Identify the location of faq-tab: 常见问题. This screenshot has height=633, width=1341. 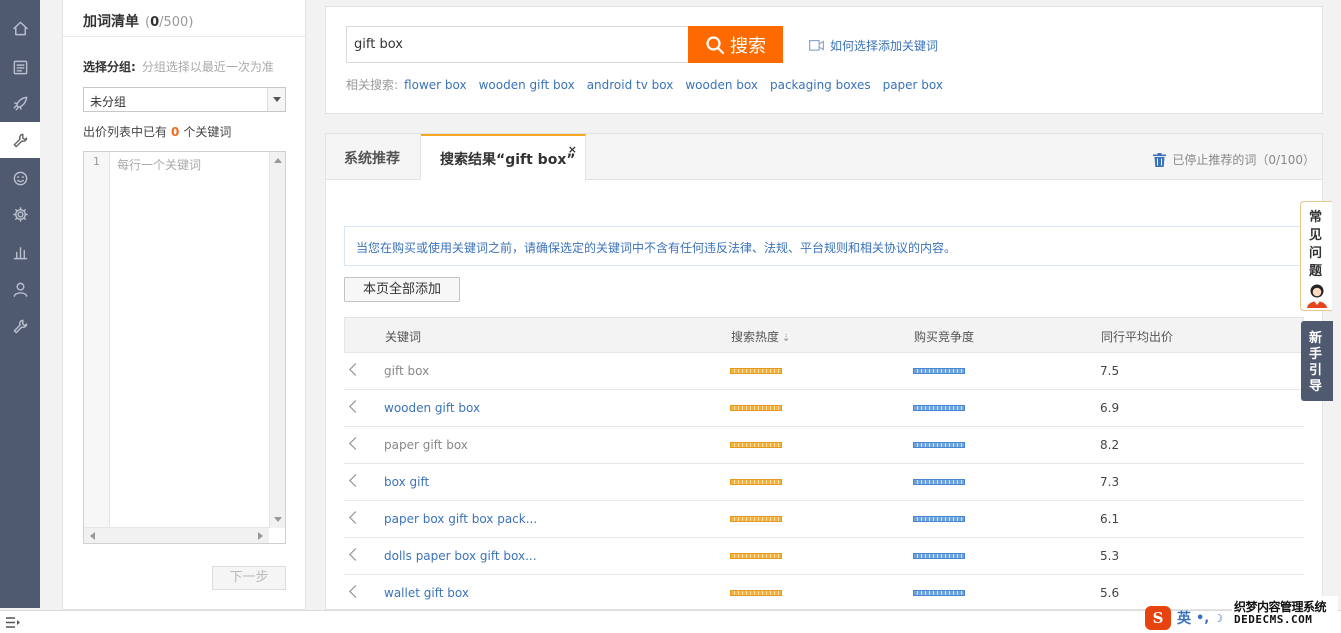
(1316, 256).